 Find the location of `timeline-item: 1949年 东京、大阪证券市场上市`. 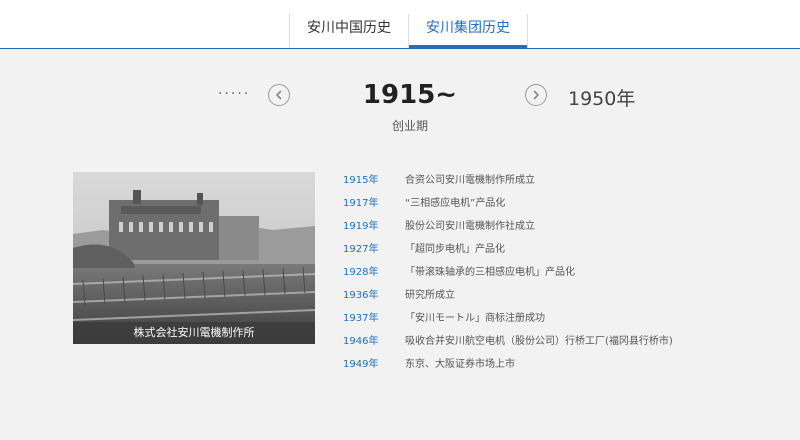

timeline-item: 1949年 东京、大阪证券市场上市 is located at coordinates (553, 365).